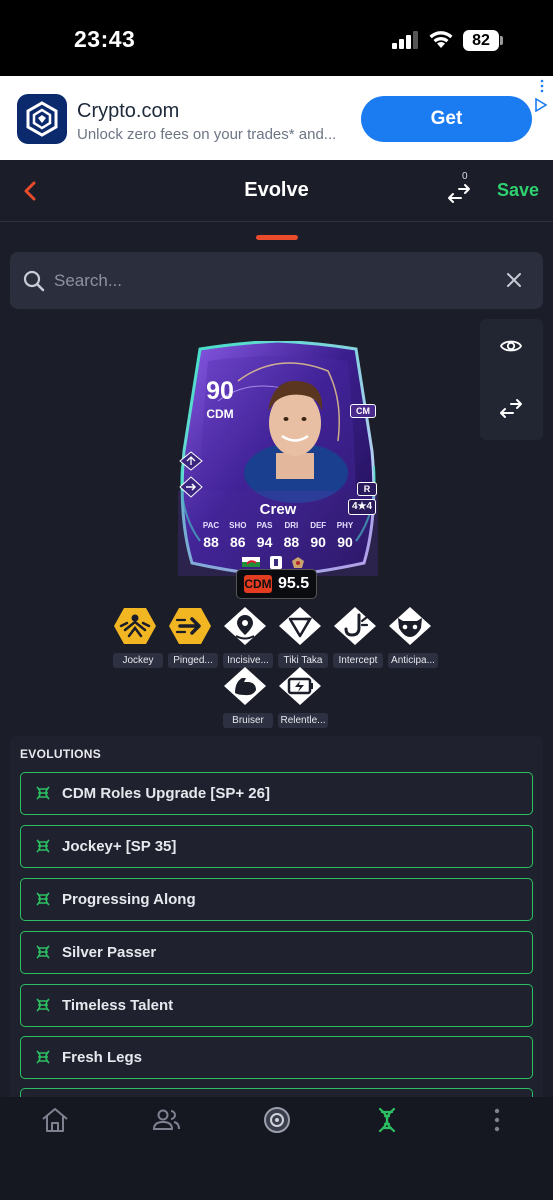 The image size is (553, 1200). I want to click on battery-cap, so click(501, 40).